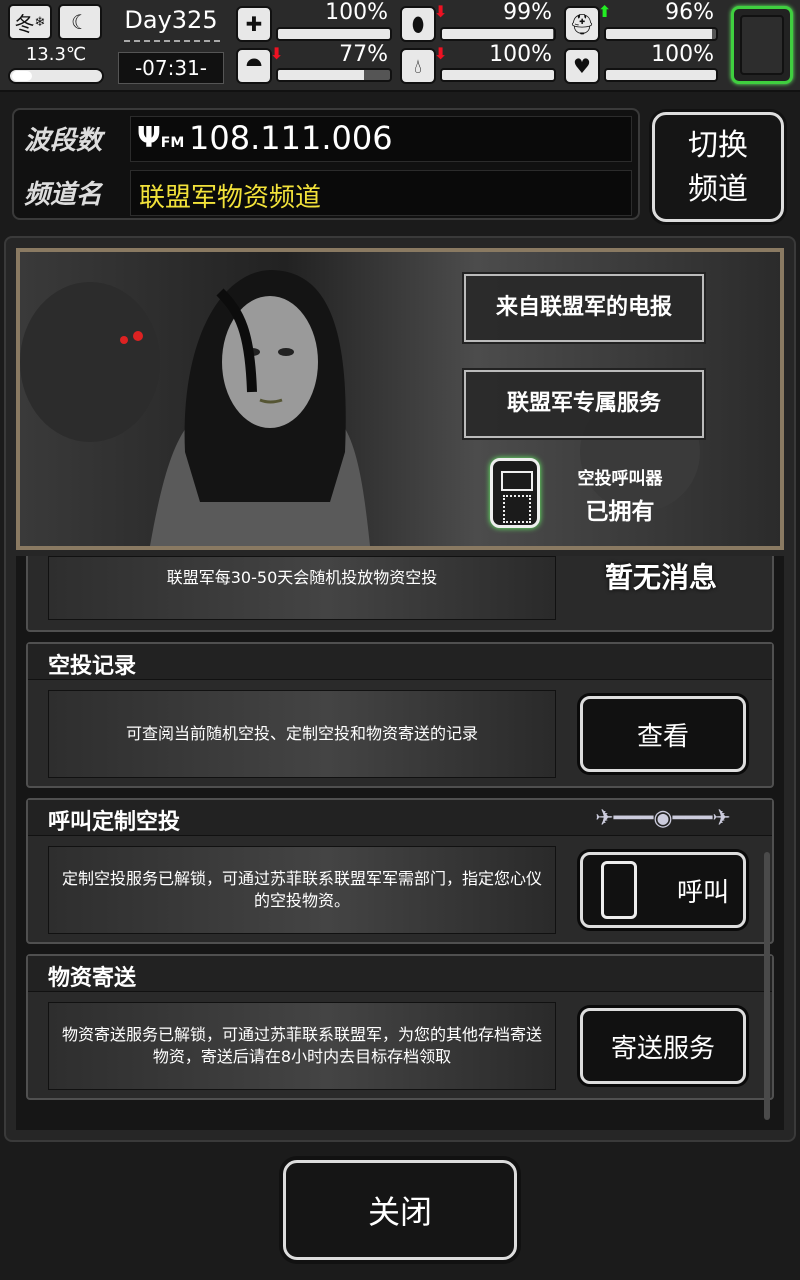  Describe the element at coordinates (302, 577) in the screenshot. I see `random-airdrop-text: 联盟军每30-50天会随机投放物资空投` at that location.